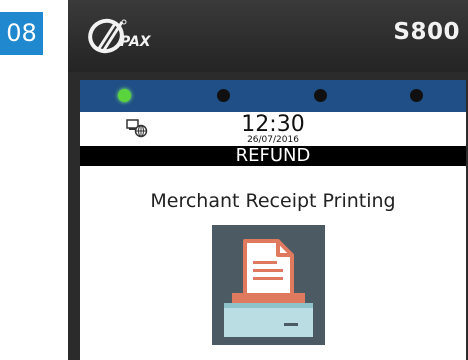  What do you see at coordinates (273, 140) in the screenshot?
I see `clock-date: 26/07/2016` at bounding box center [273, 140].